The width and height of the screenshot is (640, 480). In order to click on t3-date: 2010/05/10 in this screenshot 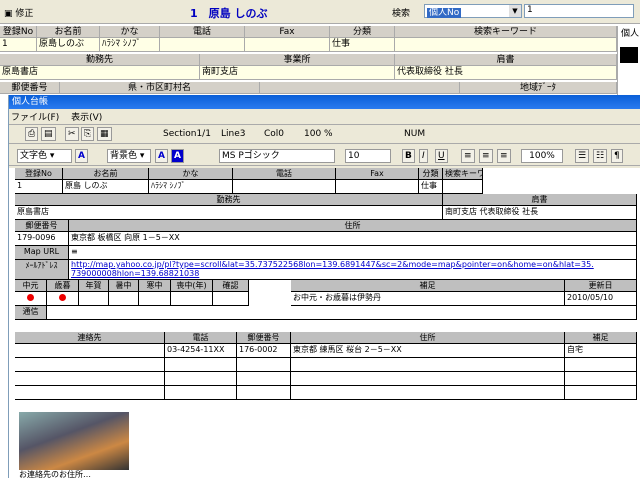, I will do `click(601, 299)`.